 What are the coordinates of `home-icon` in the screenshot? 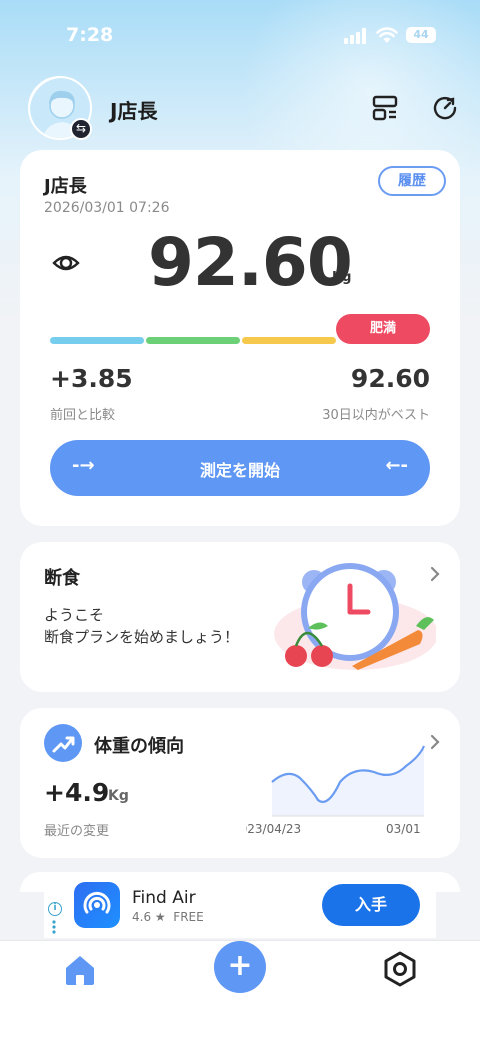 It's located at (80, 970).